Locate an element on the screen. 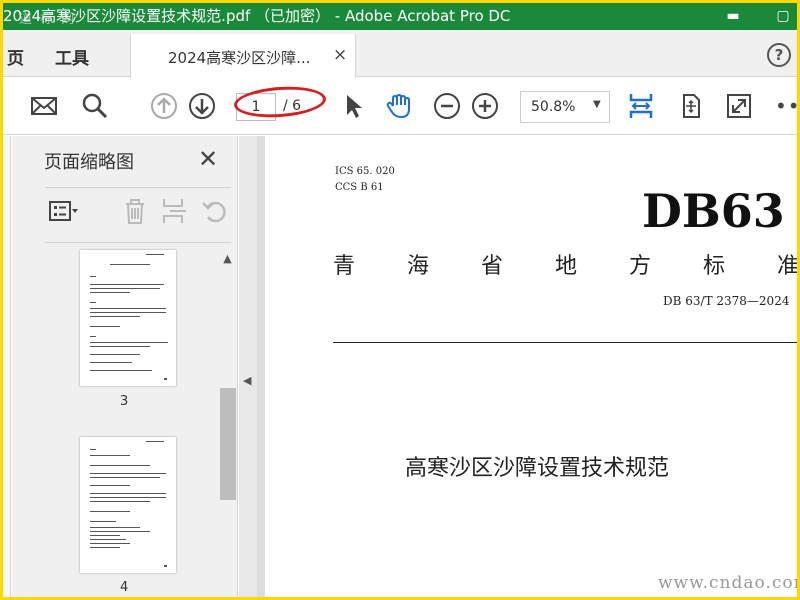 This screenshot has width=800, height=600. zoom-in-icon is located at coordinates (485, 106).